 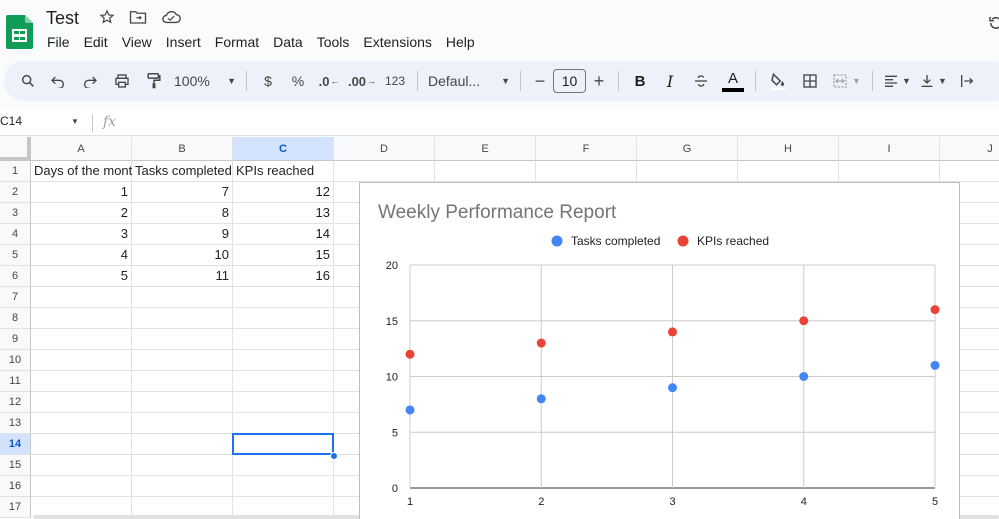 I want to click on row-header-17: 17, so click(x=15, y=507).